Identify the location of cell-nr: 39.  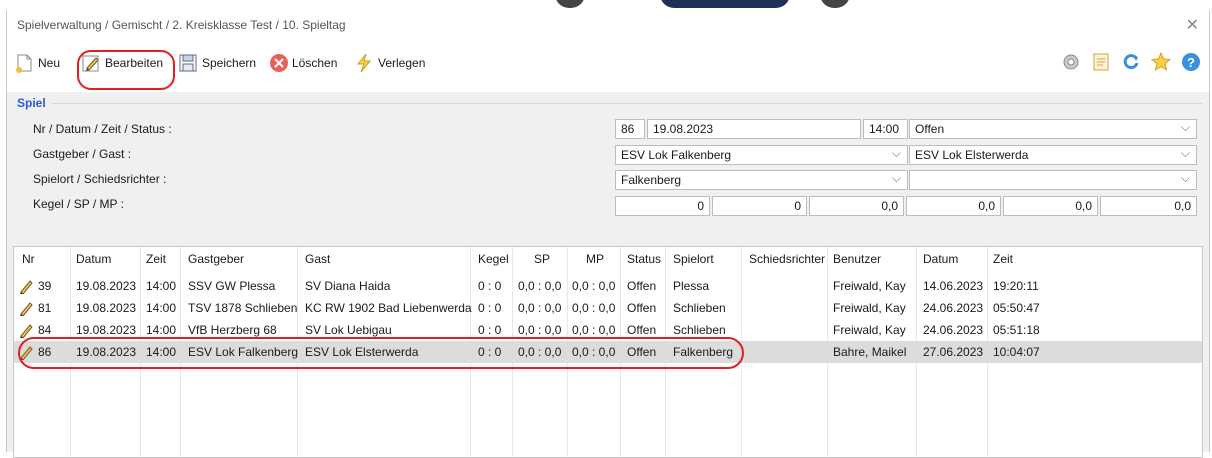
(45, 286).